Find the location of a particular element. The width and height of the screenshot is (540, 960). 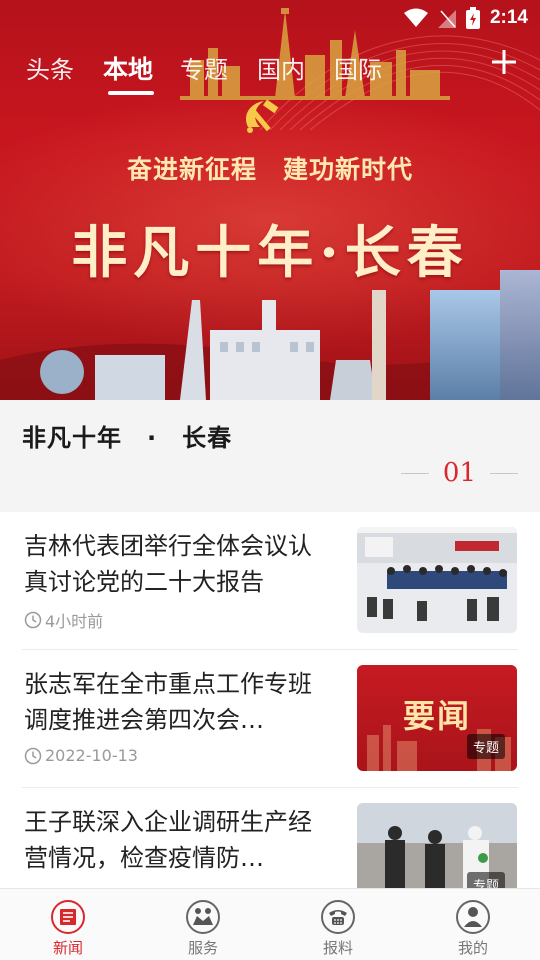

pager-line-left is located at coordinates (414, 473).